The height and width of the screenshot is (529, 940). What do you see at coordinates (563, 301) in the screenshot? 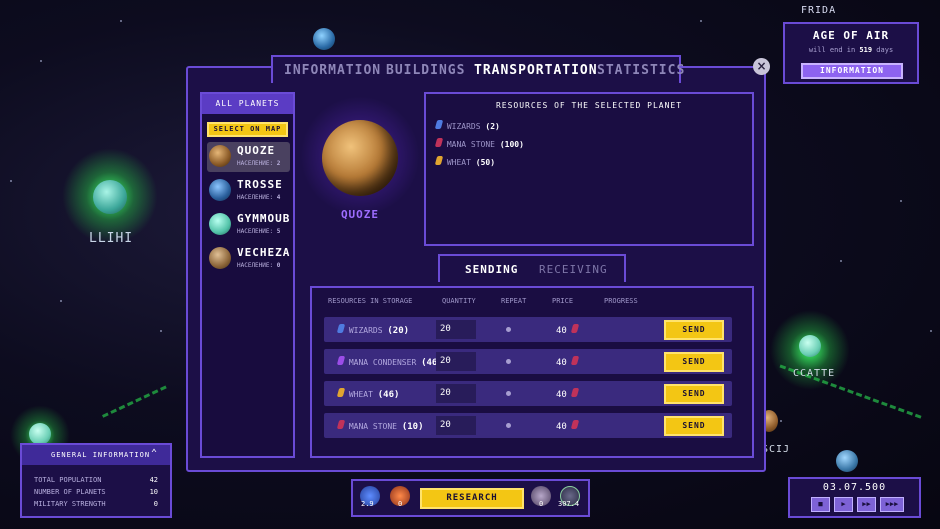
I see `column-header: PRICE` at bounding box center [563, 301].